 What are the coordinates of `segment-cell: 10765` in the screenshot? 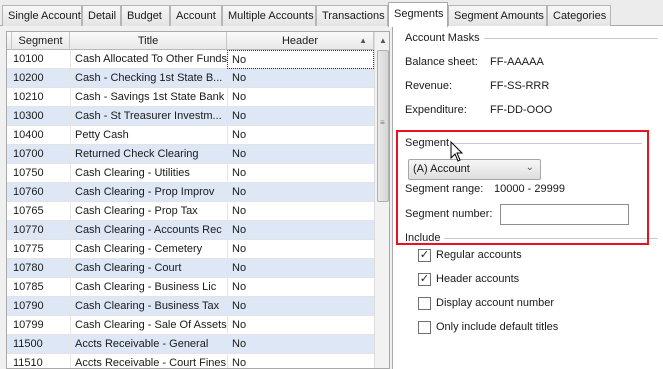 It's located at (39, 211).